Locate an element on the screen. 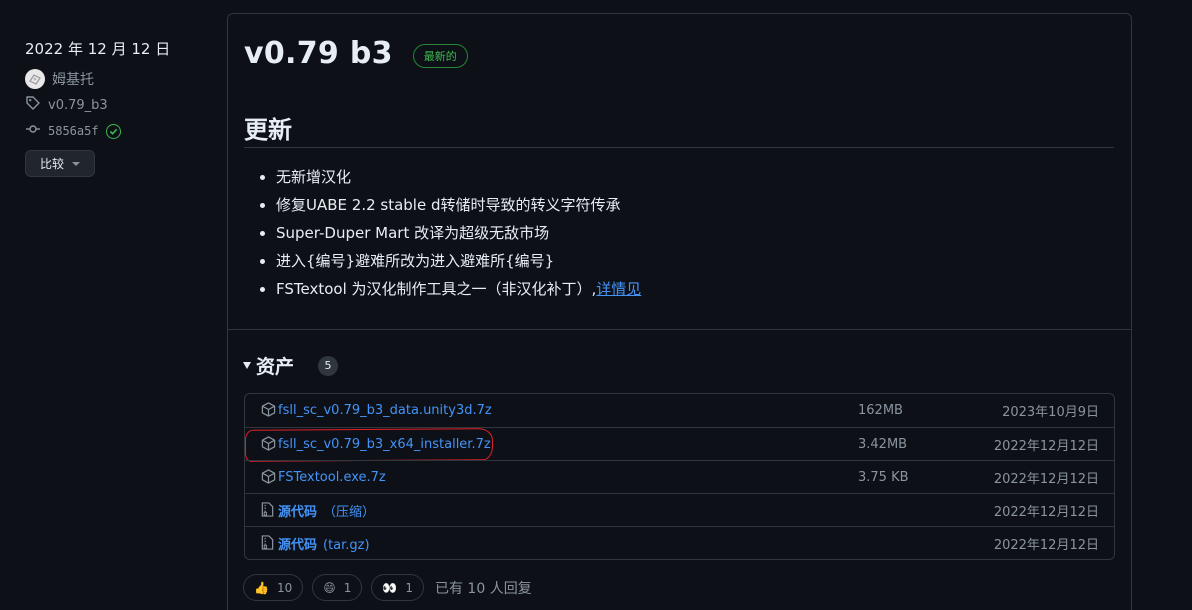 The image size is (1192, 610). asset-name: fsll_sc_v0.79_b3_data.unity3d.7z is located at coordinates (385, 410).